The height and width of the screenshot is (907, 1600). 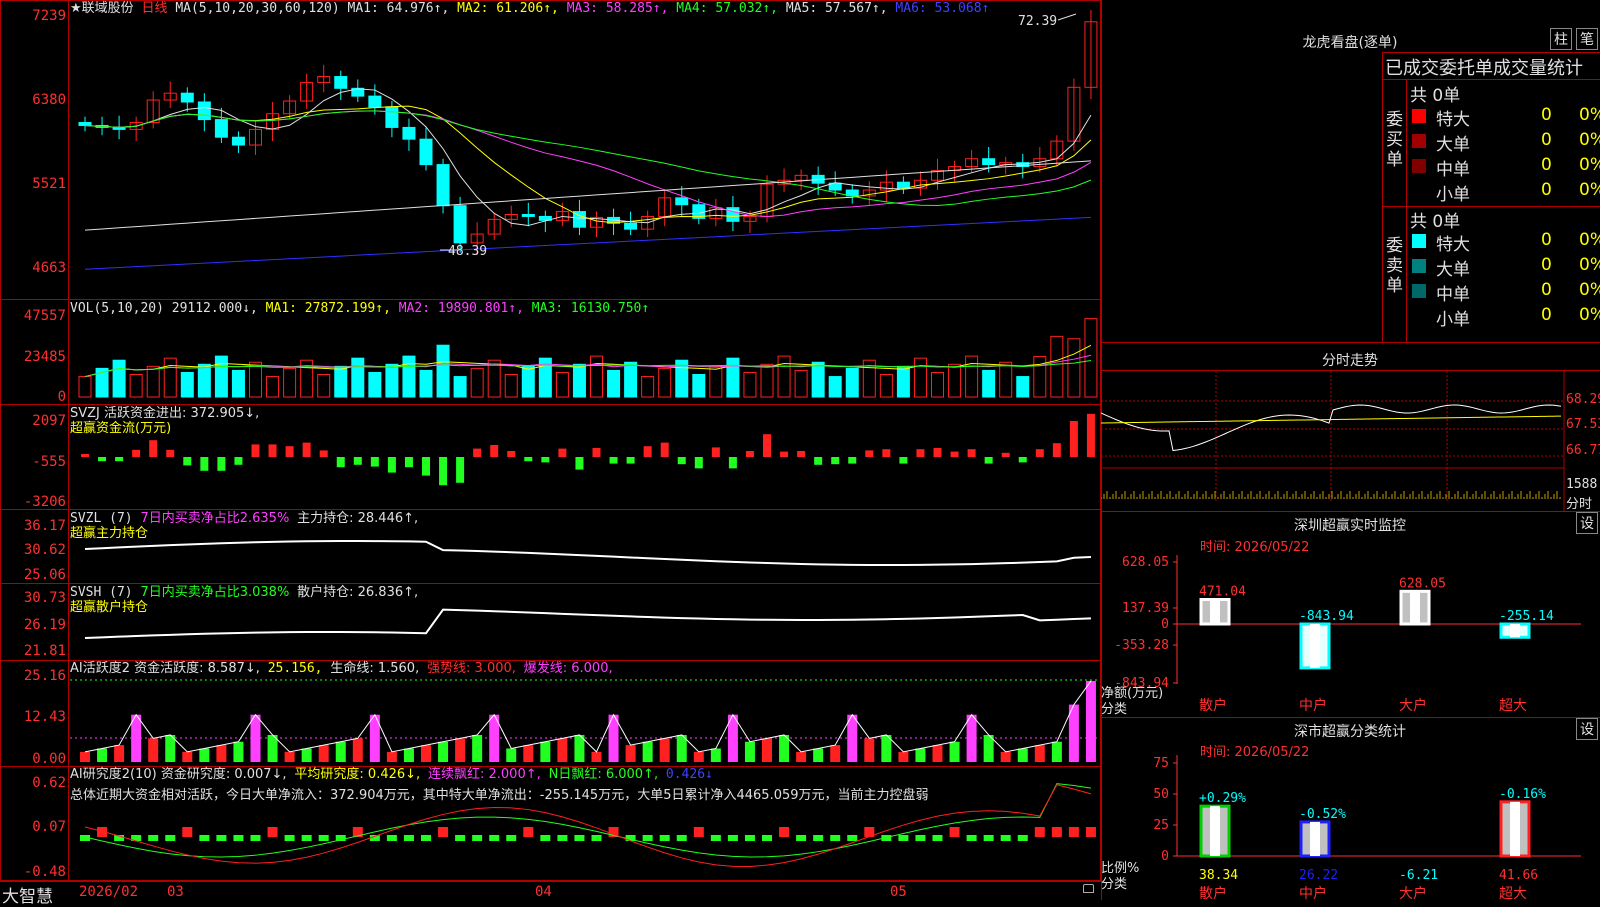 What do you see at coordinates (1067, 17) in the screenshot?
I see `high-arrow` at bounding box center [1067, 17].